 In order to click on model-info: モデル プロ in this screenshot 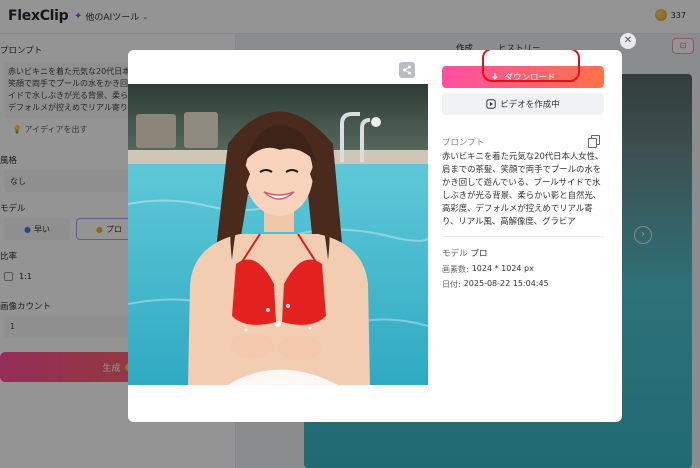, I will do `click(465, 254)`.